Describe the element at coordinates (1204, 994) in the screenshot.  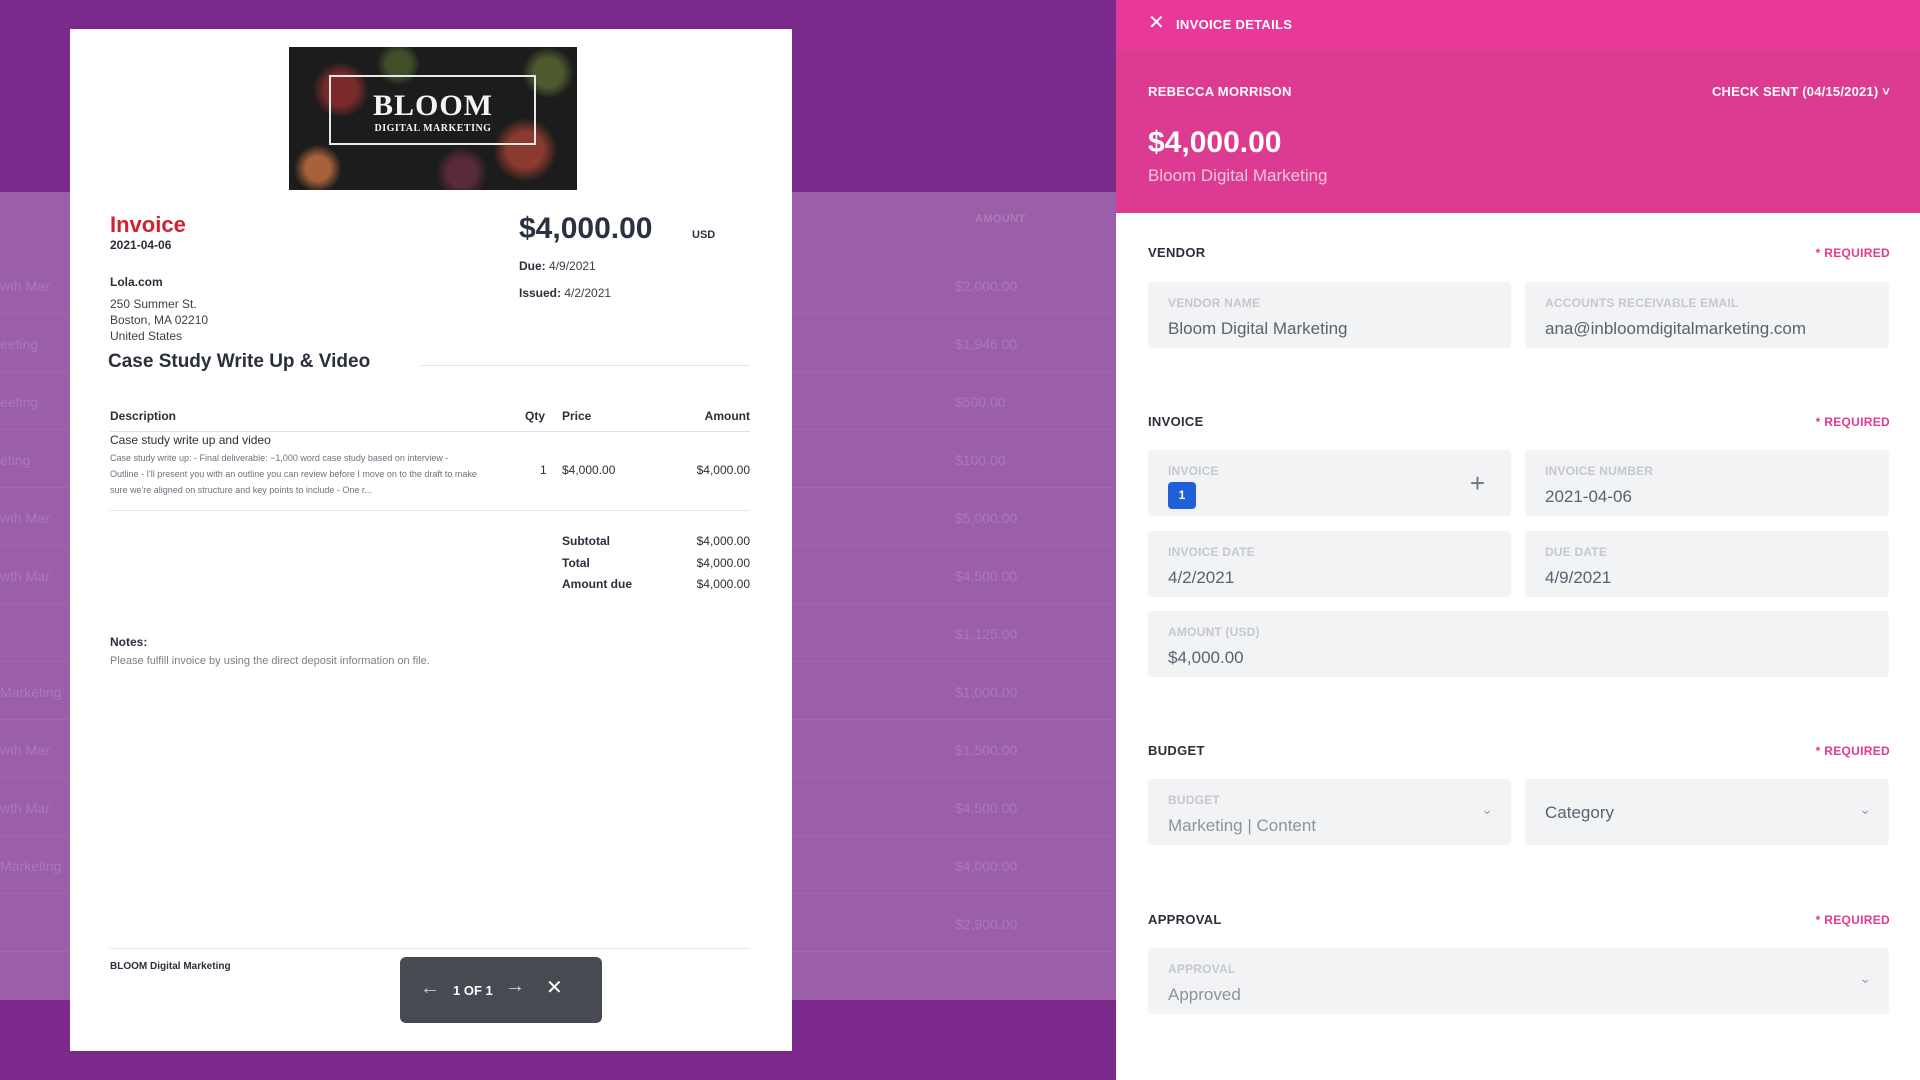
I see `approval-value: Approved` at that location.